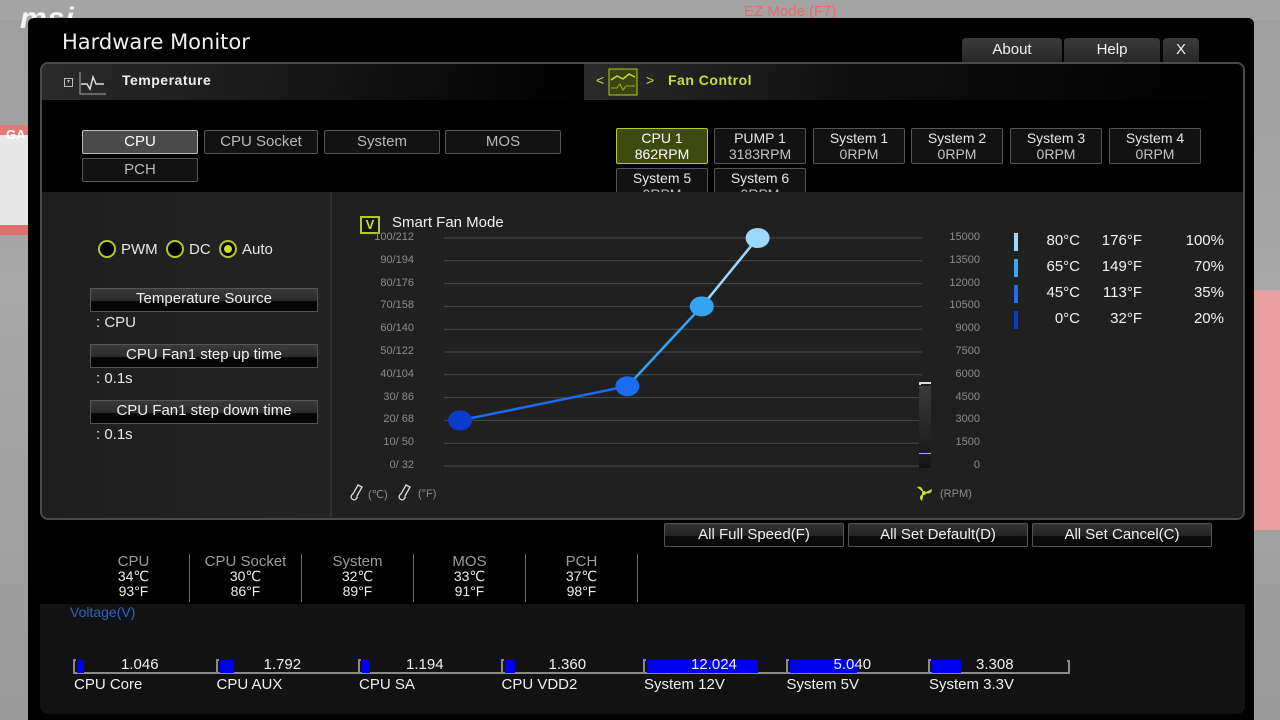 This screenshot has width=1280, height=720. What do you see at coordinates (1012, 51) in the screenshot?
I see `about-button: About` at bounding box center [1012, 51].